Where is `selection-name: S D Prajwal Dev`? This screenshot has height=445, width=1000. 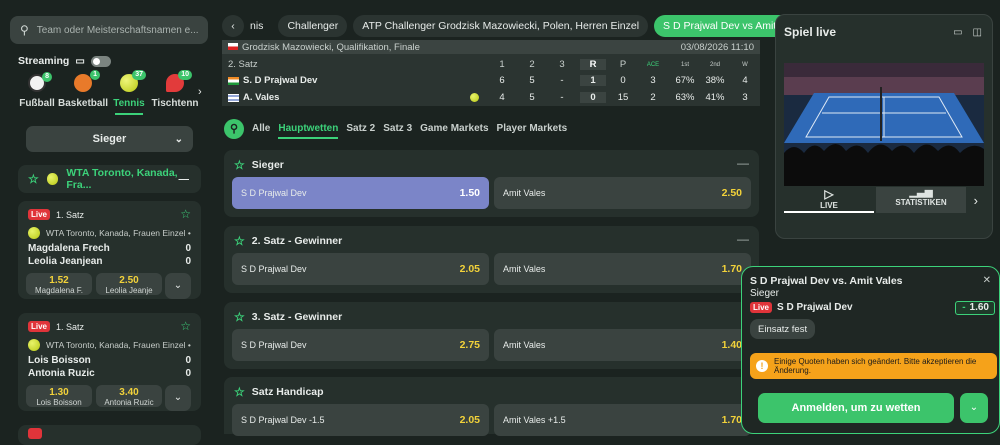
selection-name: S D Prajwal Dev is located at coordinates (274, 269).